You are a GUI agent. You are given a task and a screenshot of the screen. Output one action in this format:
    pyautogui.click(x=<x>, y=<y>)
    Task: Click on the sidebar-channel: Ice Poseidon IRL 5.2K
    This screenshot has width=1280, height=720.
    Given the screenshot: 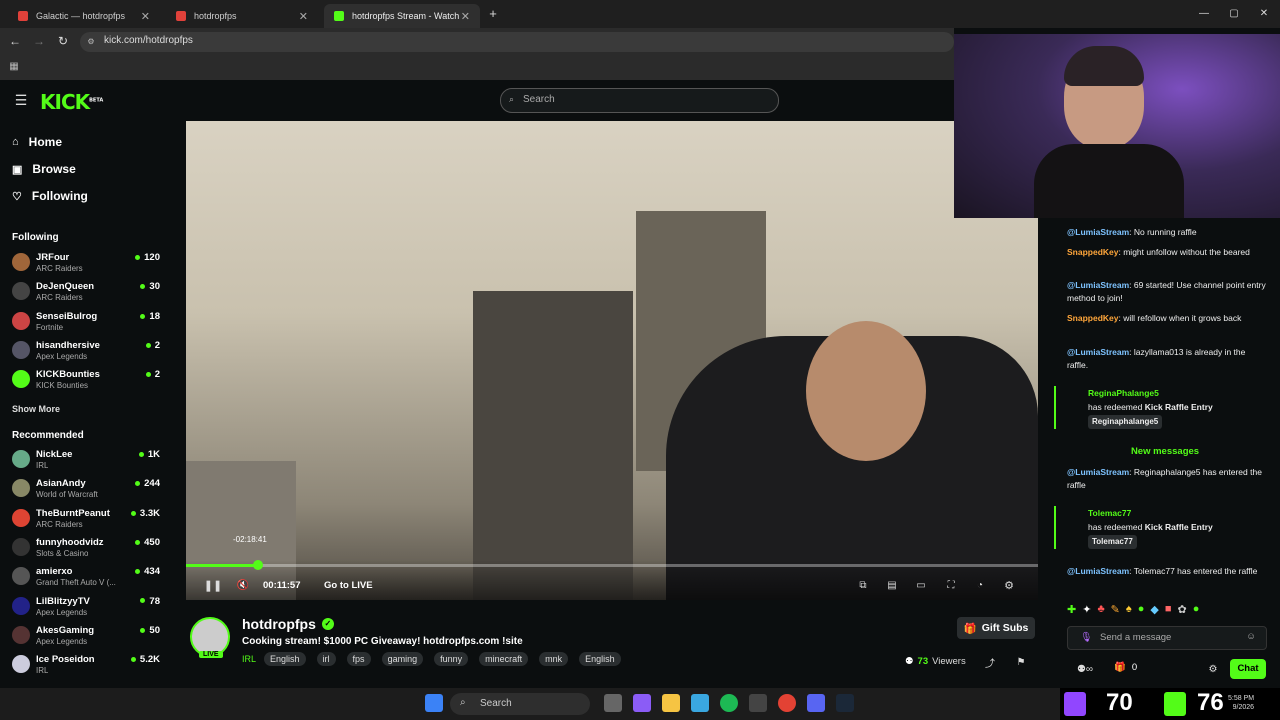 What is the action you would take?
    pyautogui.click(x=86, y=666)
    